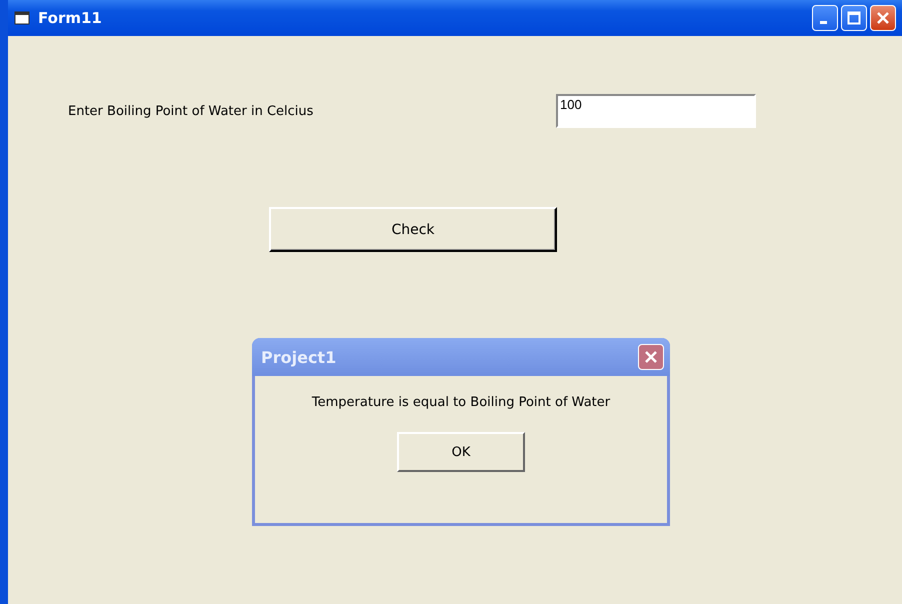  I want to click on dialog-title: Project1, so click(299, 357).